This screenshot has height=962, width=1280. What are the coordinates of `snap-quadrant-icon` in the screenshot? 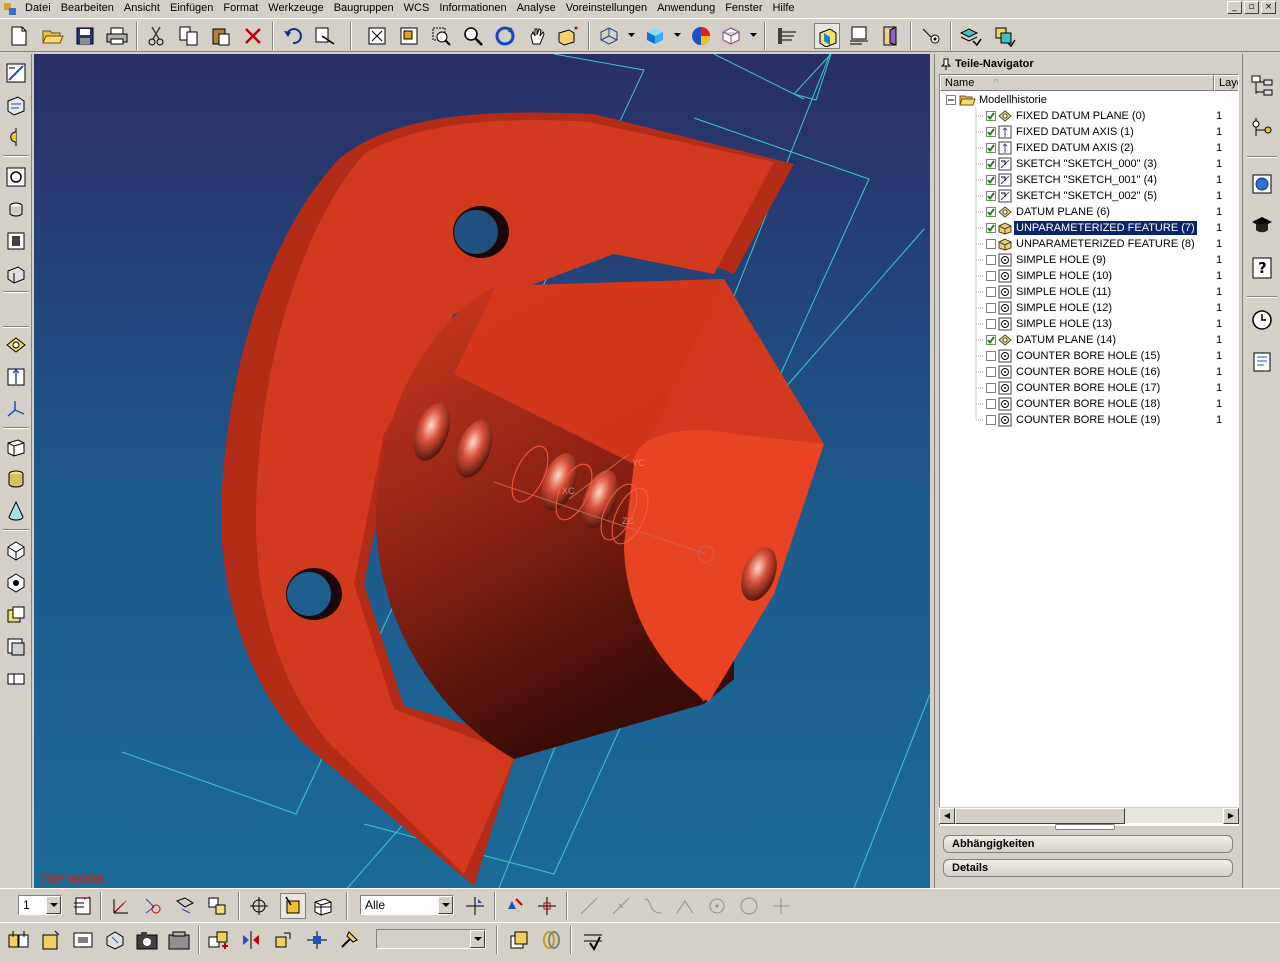 It's located at (749, 906).